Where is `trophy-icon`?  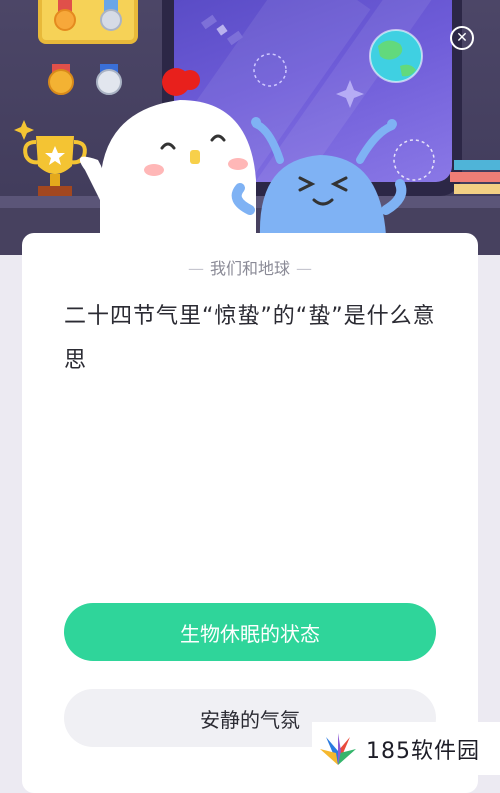 trophy-icon is located at coordinates (55, 166).